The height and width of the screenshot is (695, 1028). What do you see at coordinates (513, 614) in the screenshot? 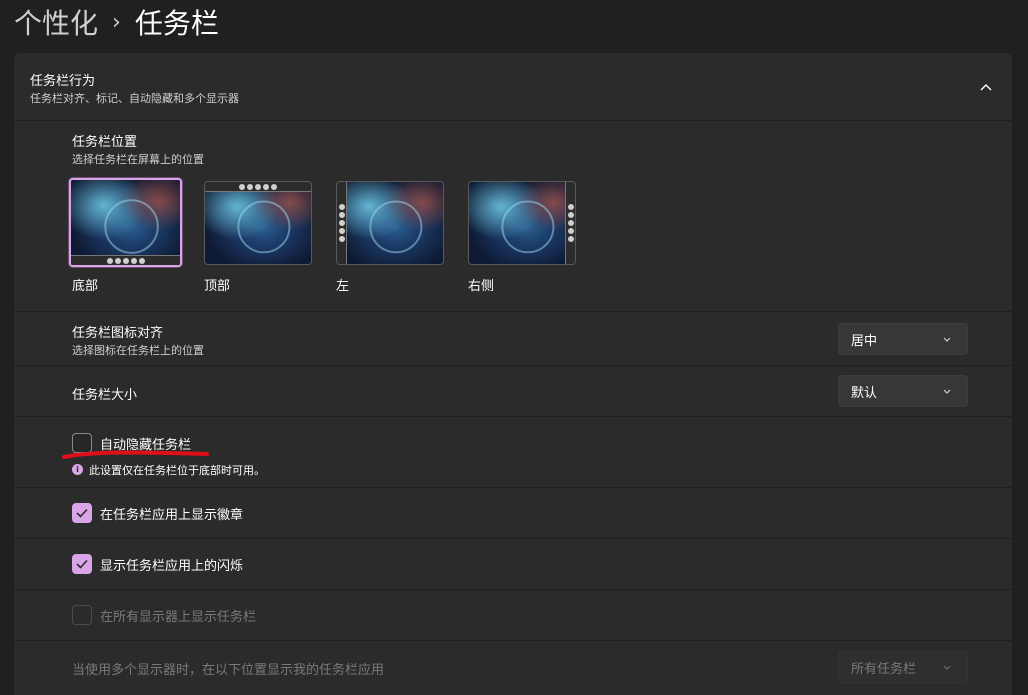
I see `all-displays-row: 在所有显示器上显示任务栏` at bounding box center [513, 614].